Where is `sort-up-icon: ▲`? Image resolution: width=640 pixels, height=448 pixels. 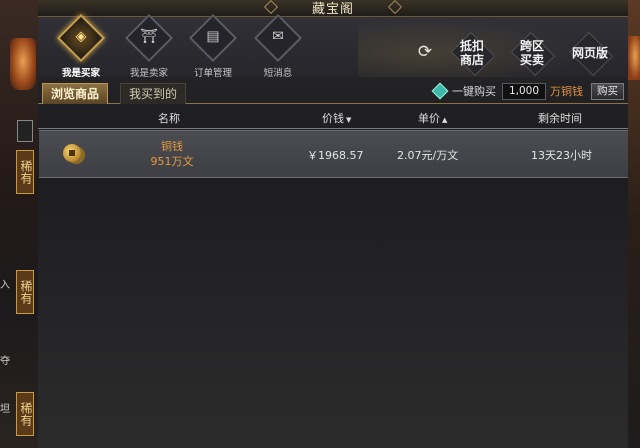 sort-up-icon: ▲ is located at coordinates (445, 120).